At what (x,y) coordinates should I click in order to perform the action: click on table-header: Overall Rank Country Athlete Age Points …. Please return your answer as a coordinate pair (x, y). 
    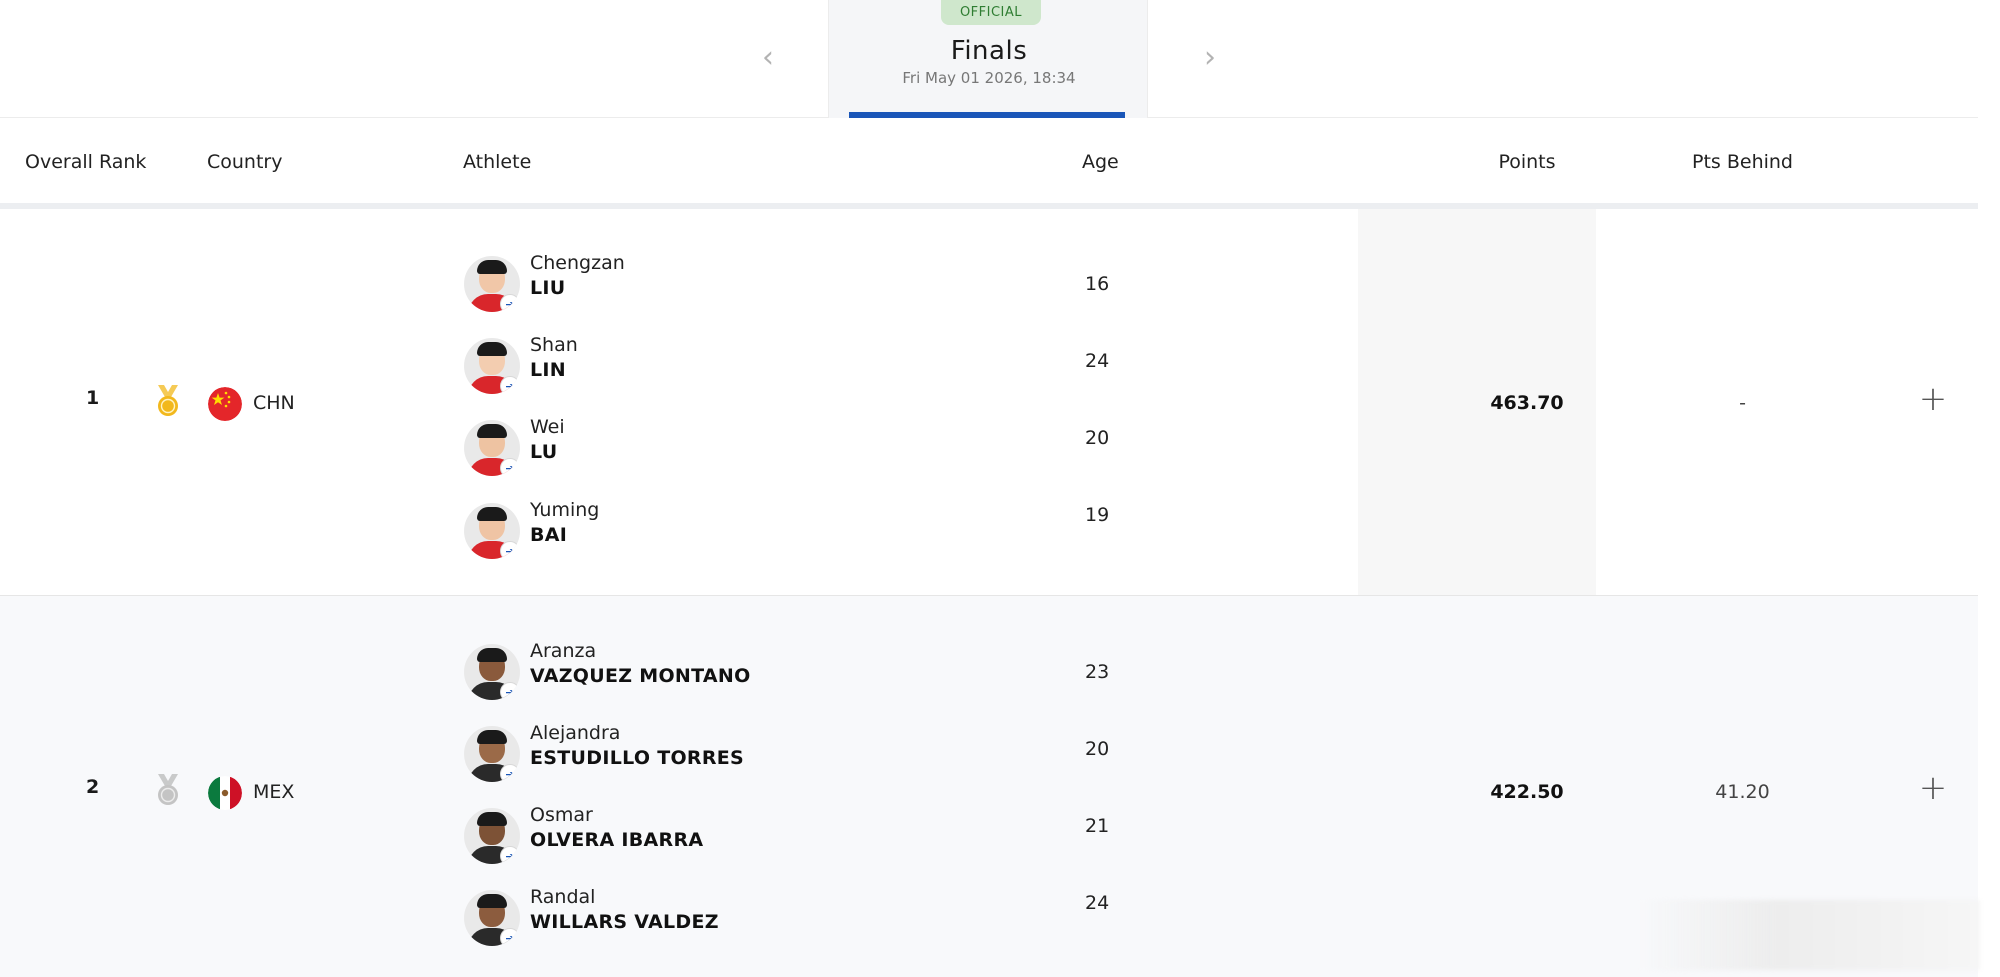
    Looking at the image, I should click on (989, 164).